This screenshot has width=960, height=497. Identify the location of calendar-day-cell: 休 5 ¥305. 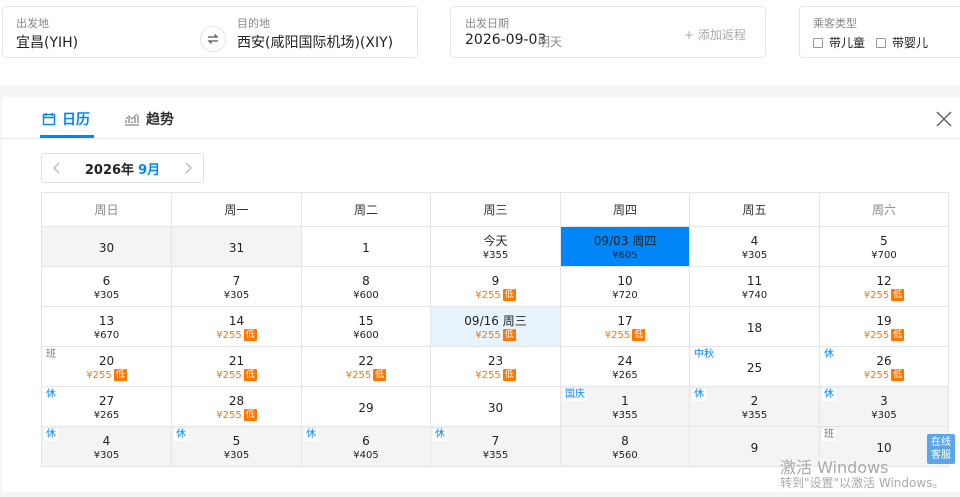
(236, 446).